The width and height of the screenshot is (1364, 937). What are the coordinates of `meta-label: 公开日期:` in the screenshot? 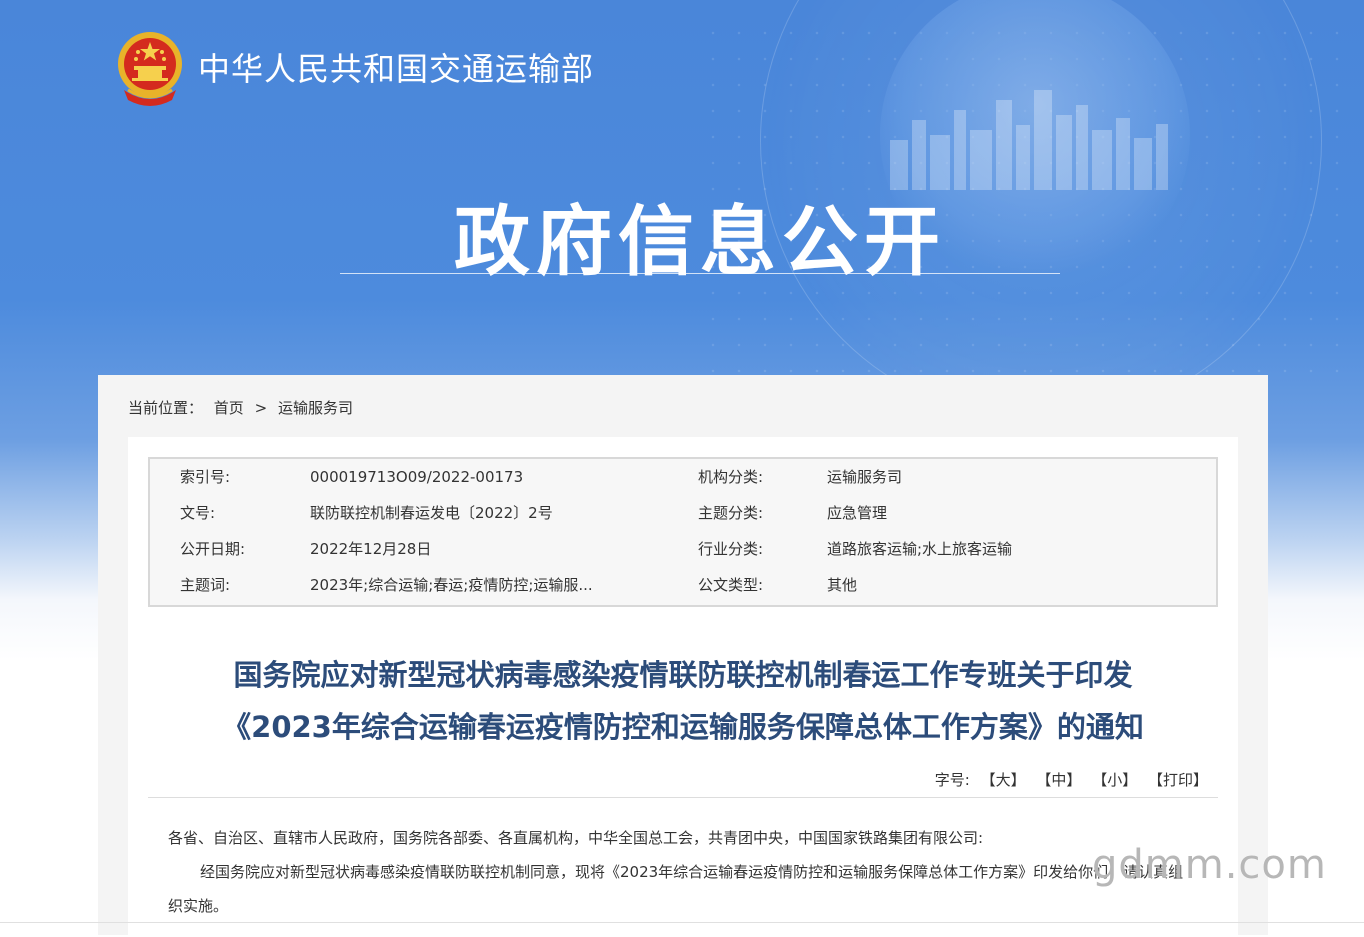 It's located at (213, 549).